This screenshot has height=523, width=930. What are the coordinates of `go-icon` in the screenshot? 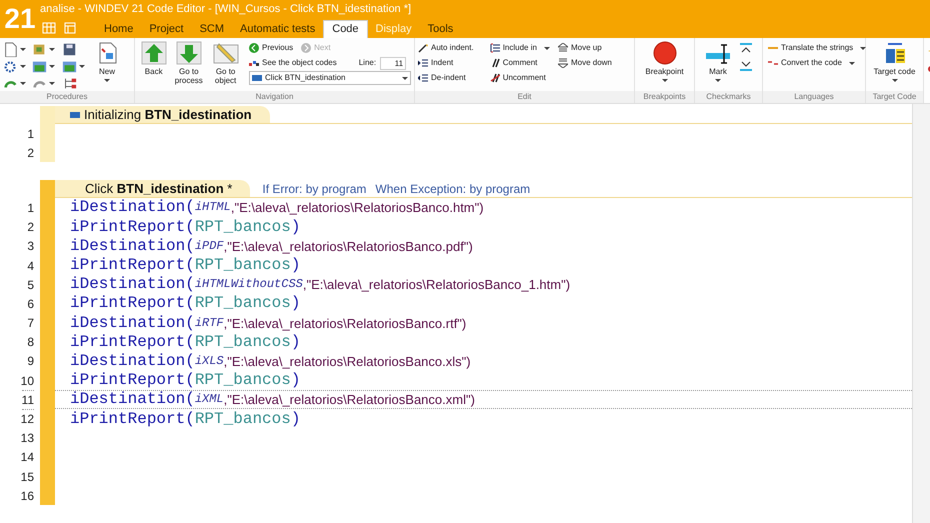 It's located at (69, 66).